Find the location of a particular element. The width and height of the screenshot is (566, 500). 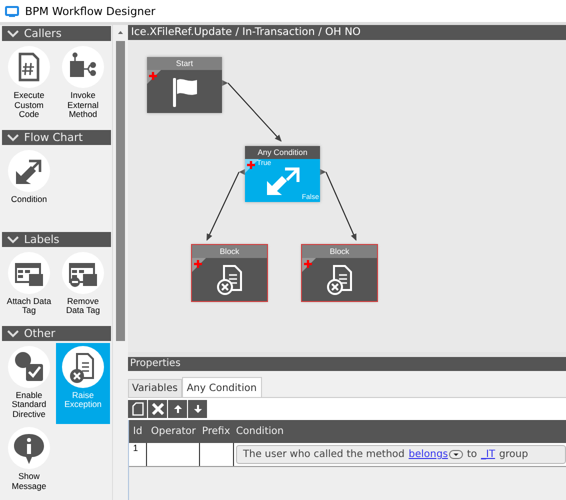

column-header: Id is located at coordinates (138, 431).